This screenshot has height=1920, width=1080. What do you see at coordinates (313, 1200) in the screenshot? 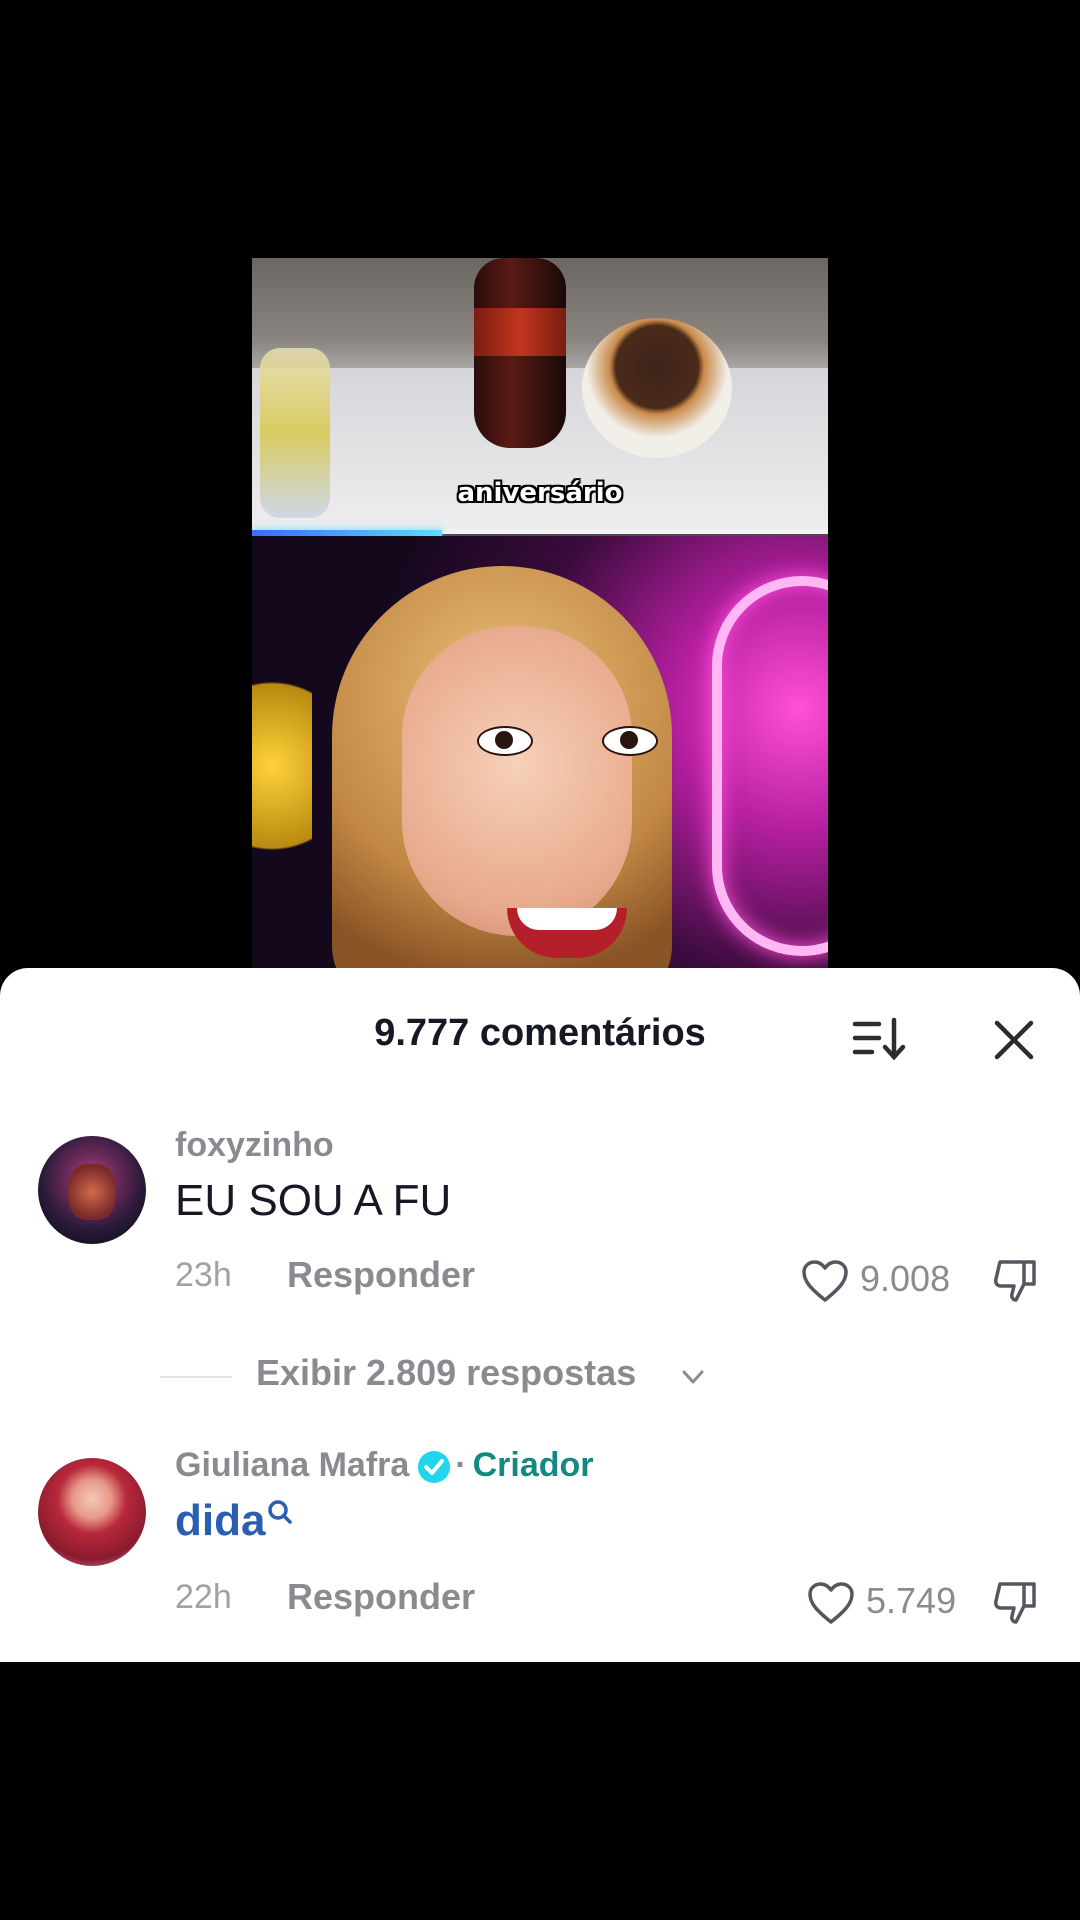
I see `comment-text: EU SOU A FU` at bounding box center [313, 1200].